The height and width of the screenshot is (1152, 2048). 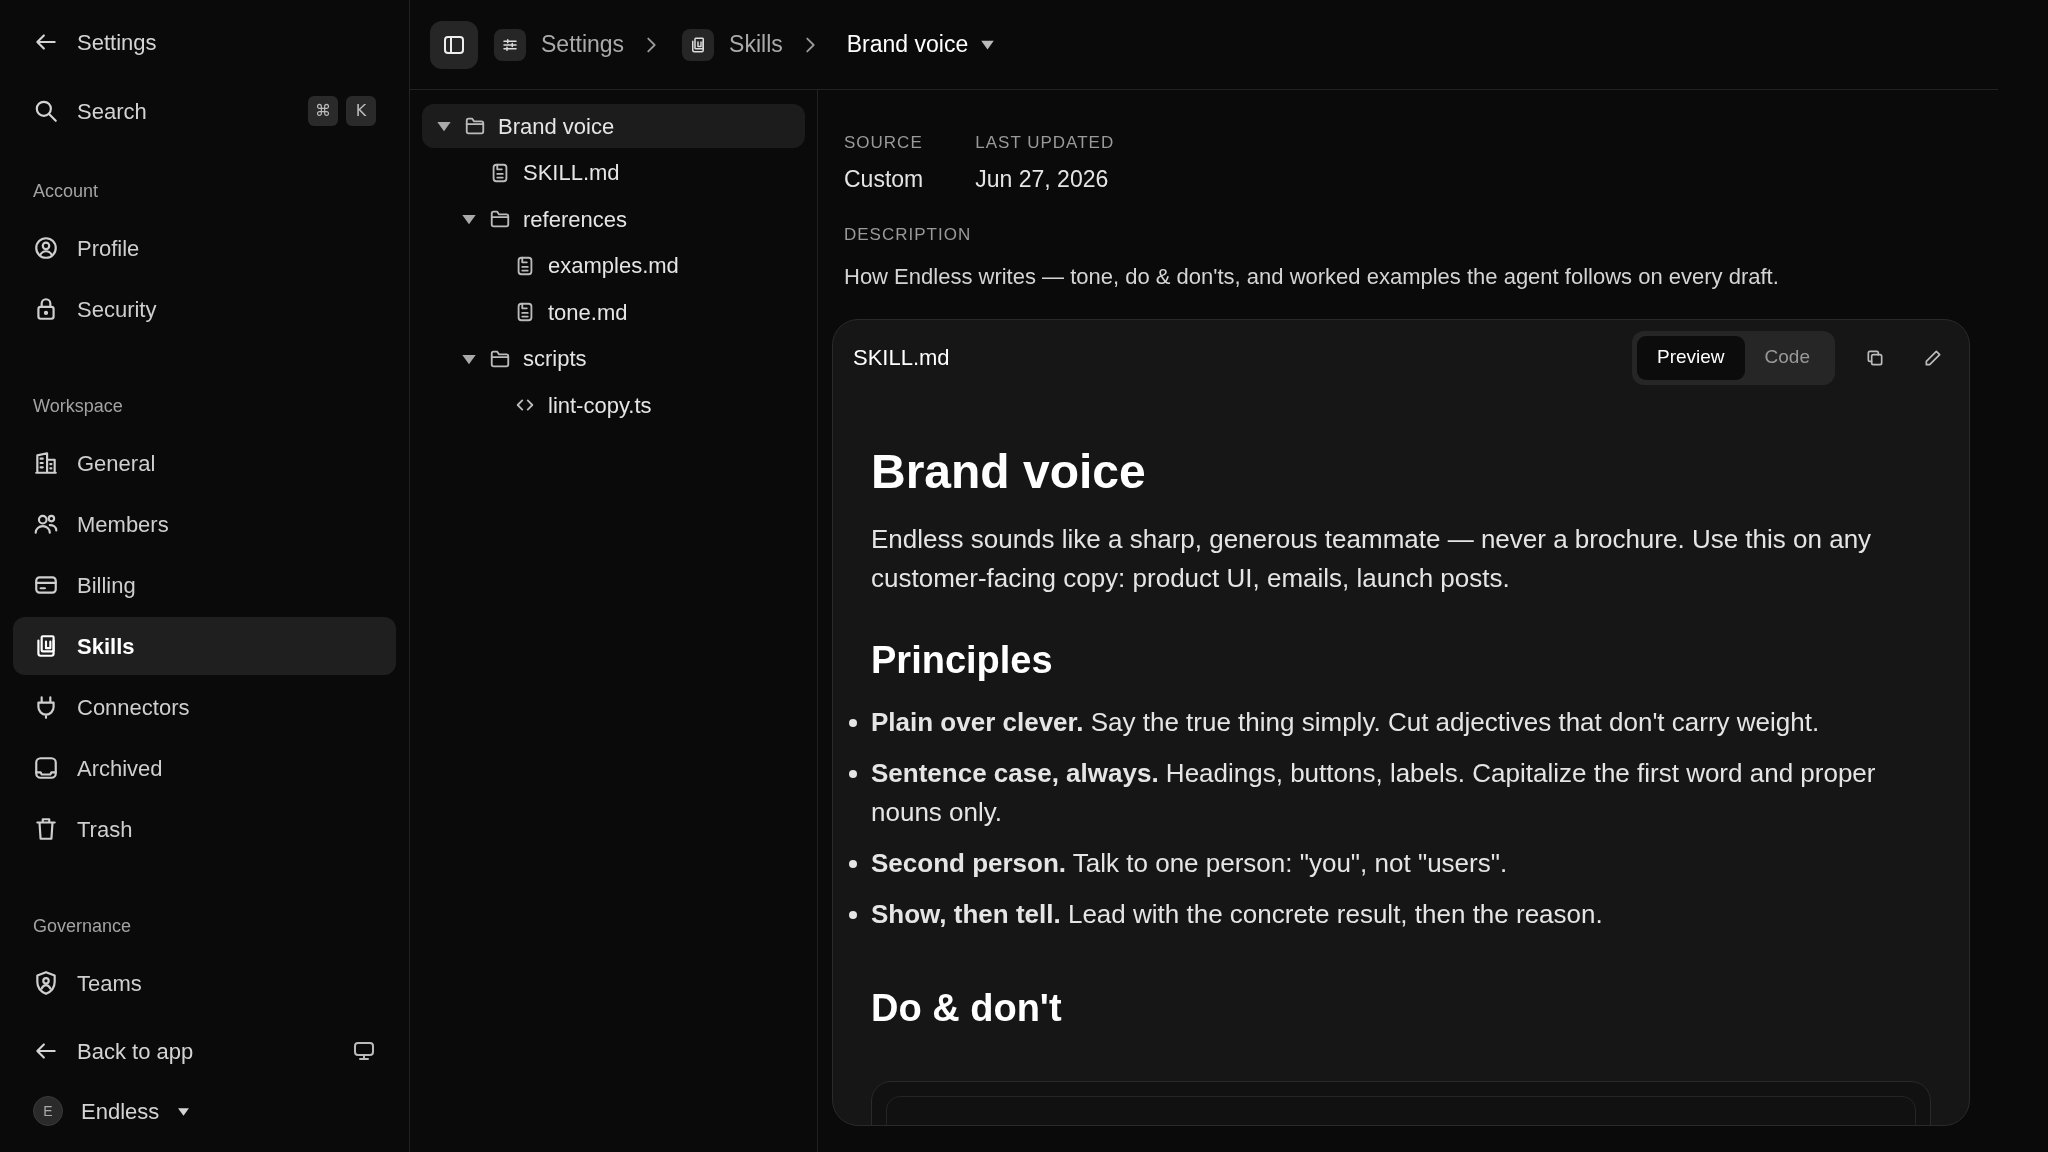 I want to click on tray-icon, so click(x=46, y=768).